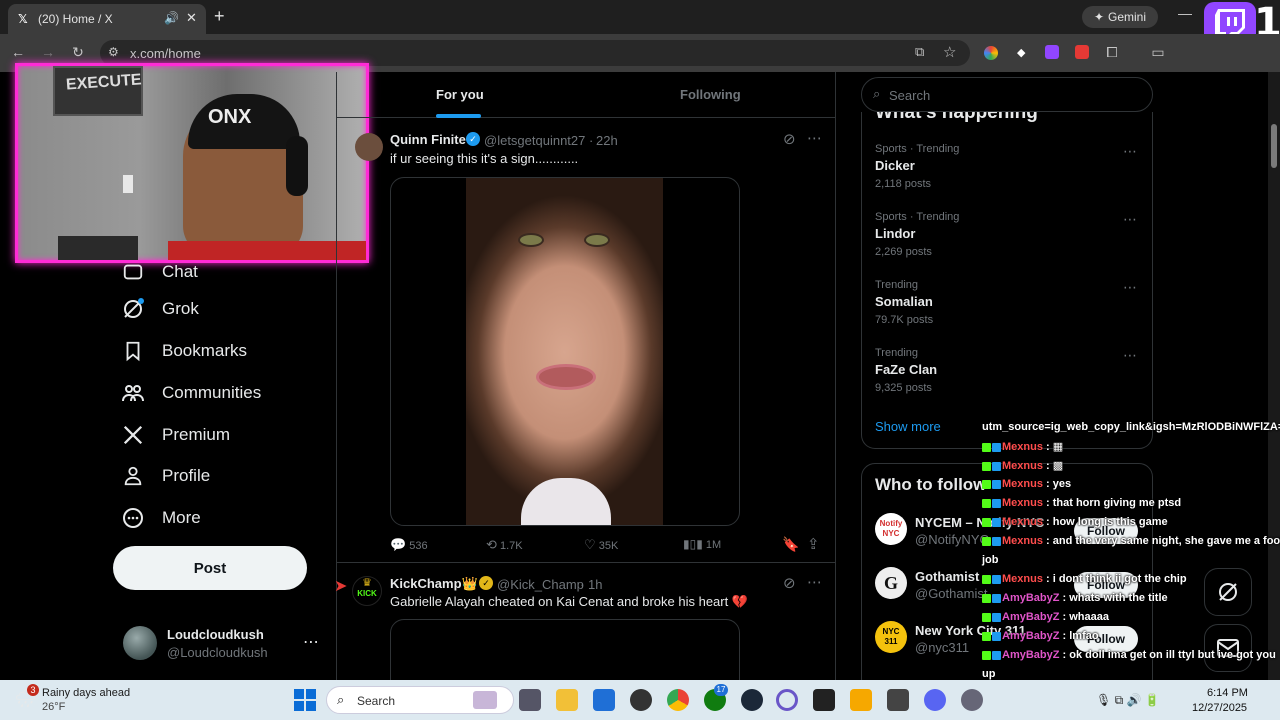 This screenshot has height=720, width=1280. I want to click on sub-badge-icon, so click(996, 541).